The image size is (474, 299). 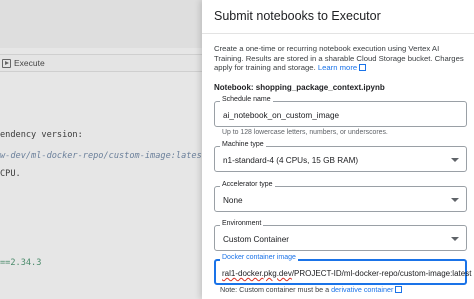 I want to click on execute-icon, so click(x=6, y=63).